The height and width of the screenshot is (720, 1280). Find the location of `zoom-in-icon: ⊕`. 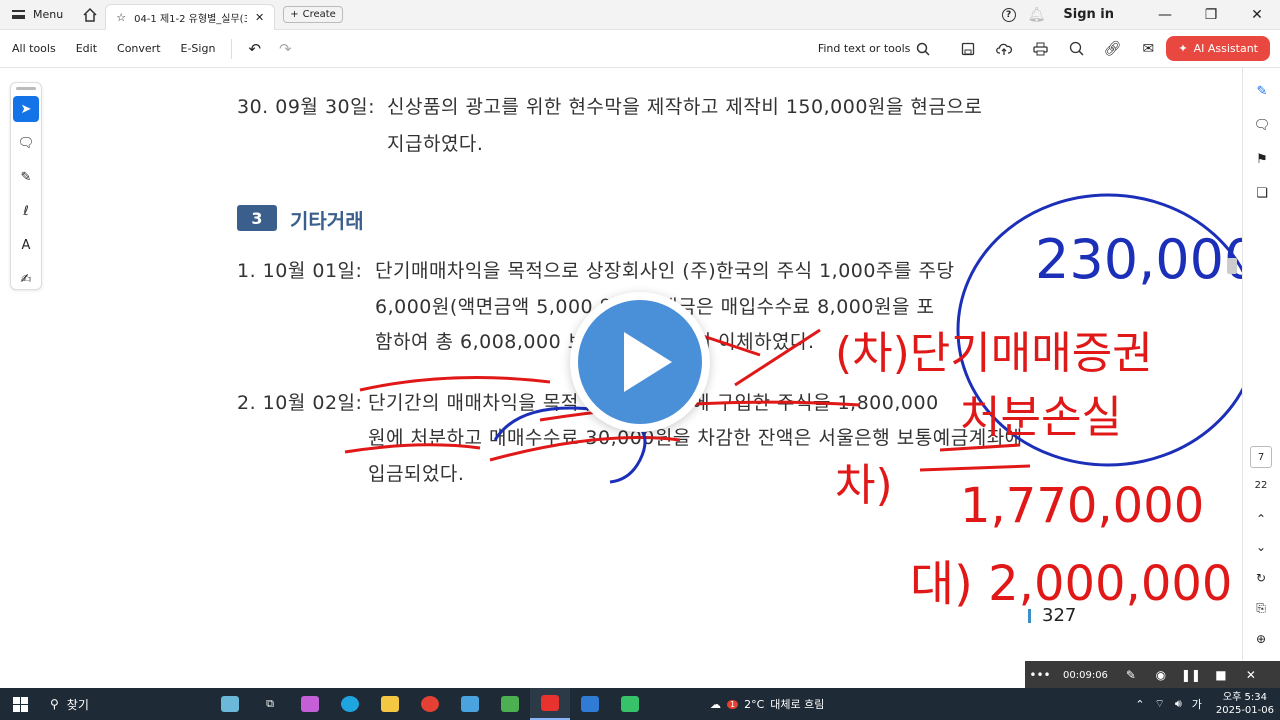

zoom-in-icon: ⊕ is located at coordinates (1261, 639).